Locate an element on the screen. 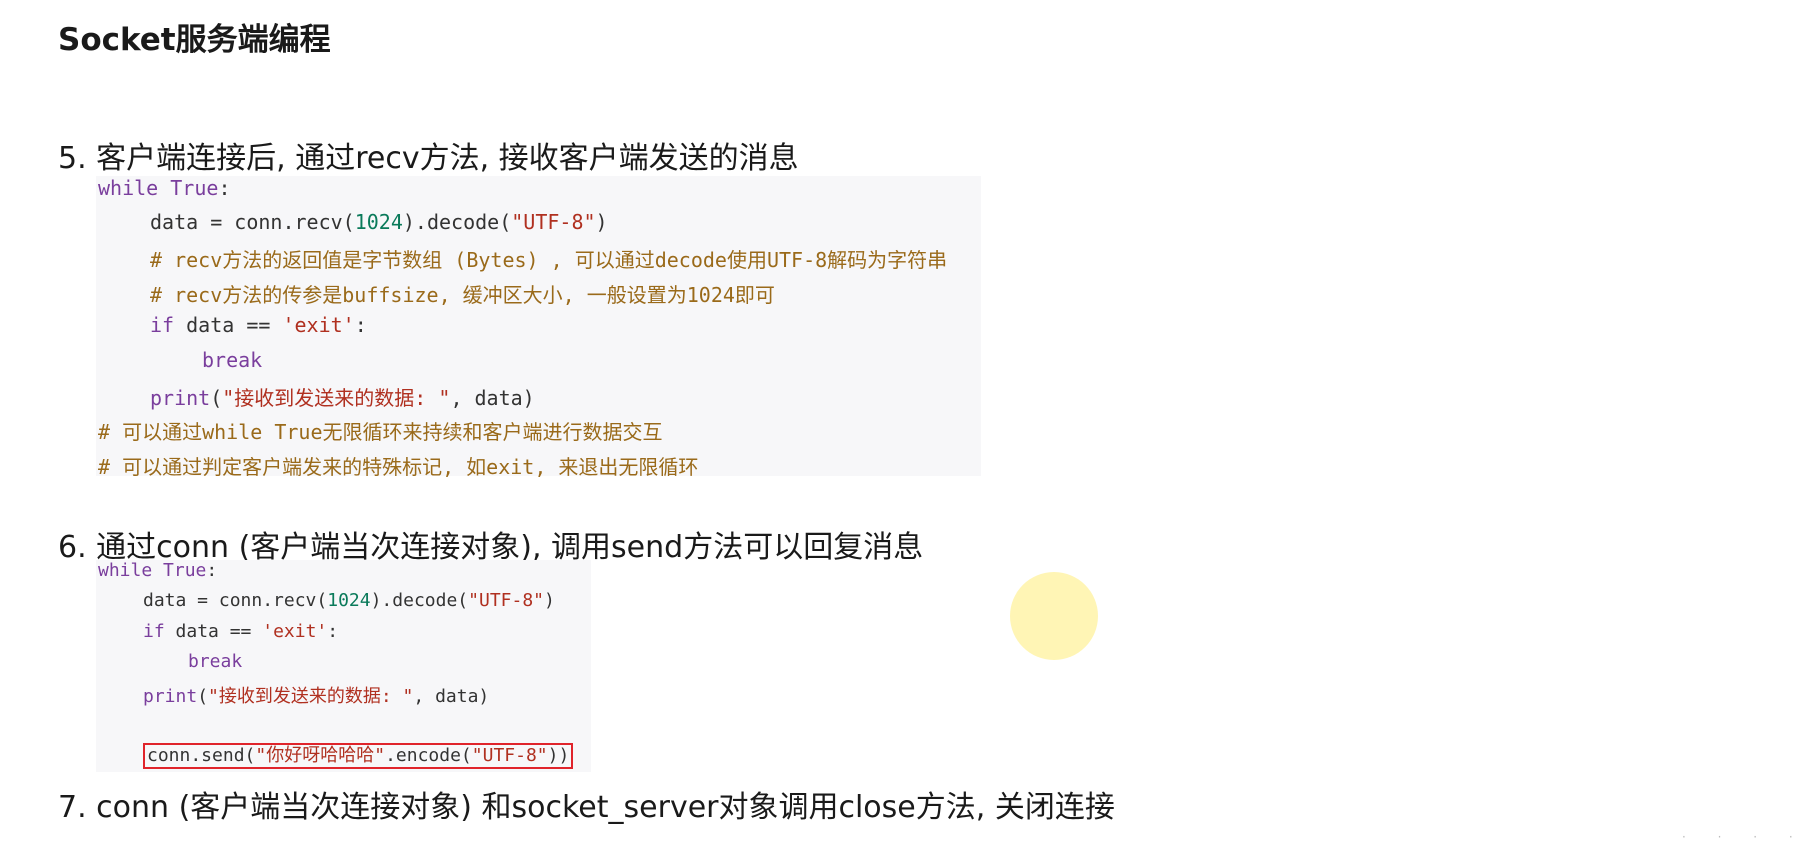 This screenshot has height=844, width=1811. code1-line-6: break is located at coordinates (232, 360).